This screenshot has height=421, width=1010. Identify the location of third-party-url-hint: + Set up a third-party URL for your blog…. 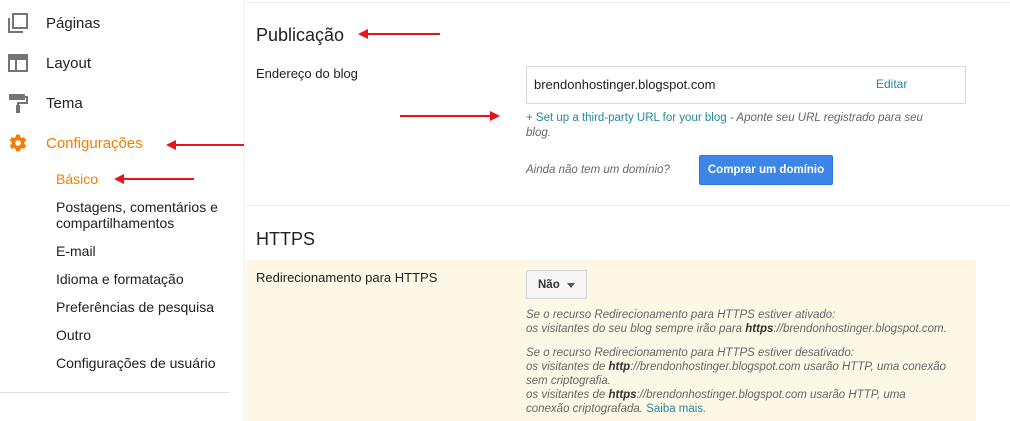
(741, 126).